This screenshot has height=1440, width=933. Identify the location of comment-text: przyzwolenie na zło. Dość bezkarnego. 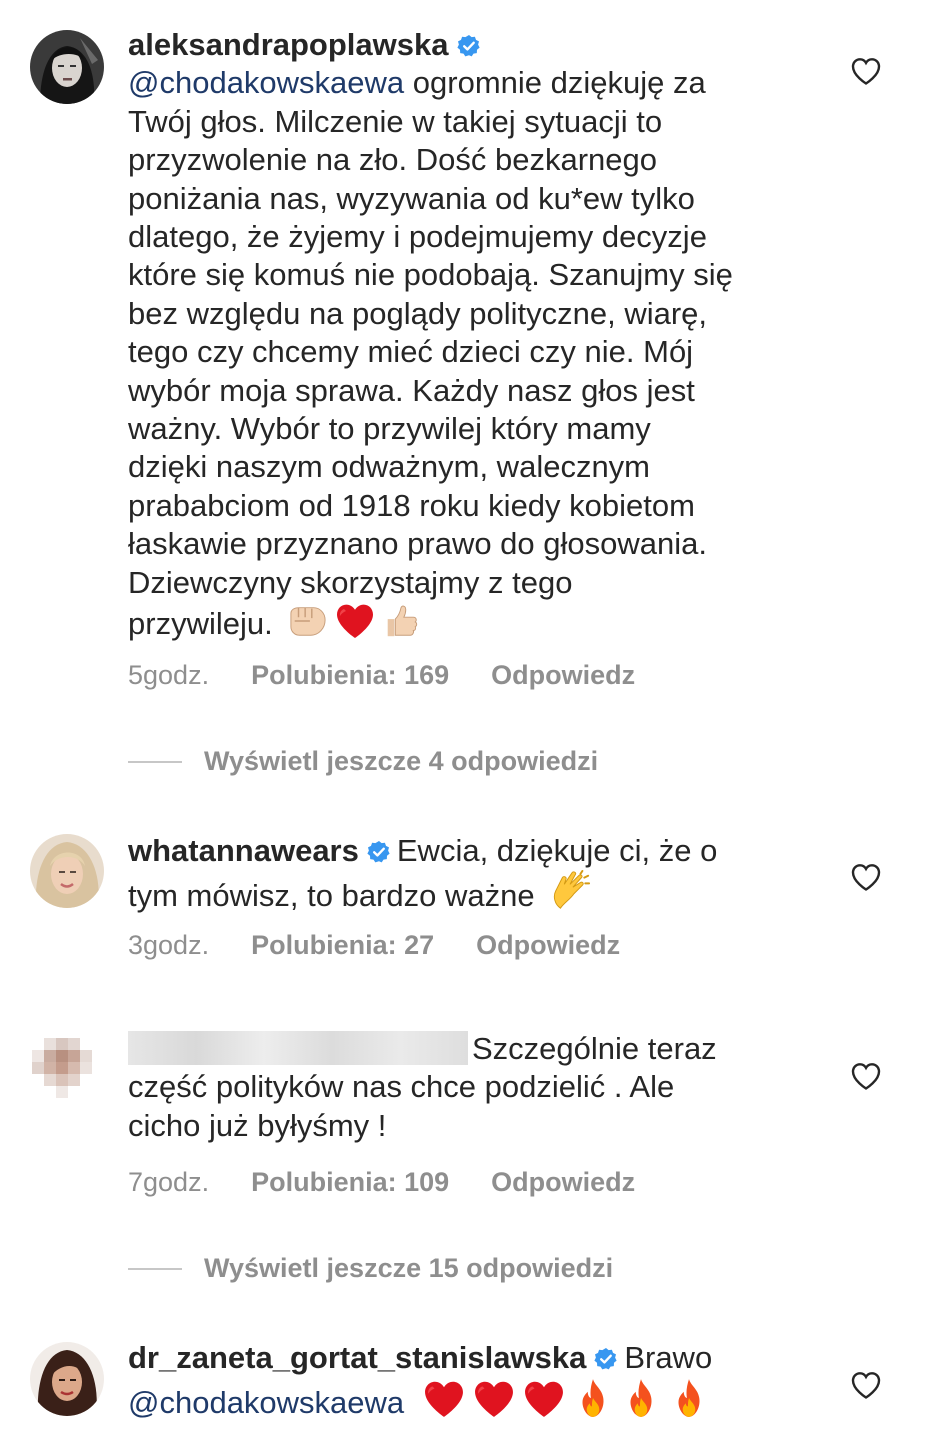
(392, 160).